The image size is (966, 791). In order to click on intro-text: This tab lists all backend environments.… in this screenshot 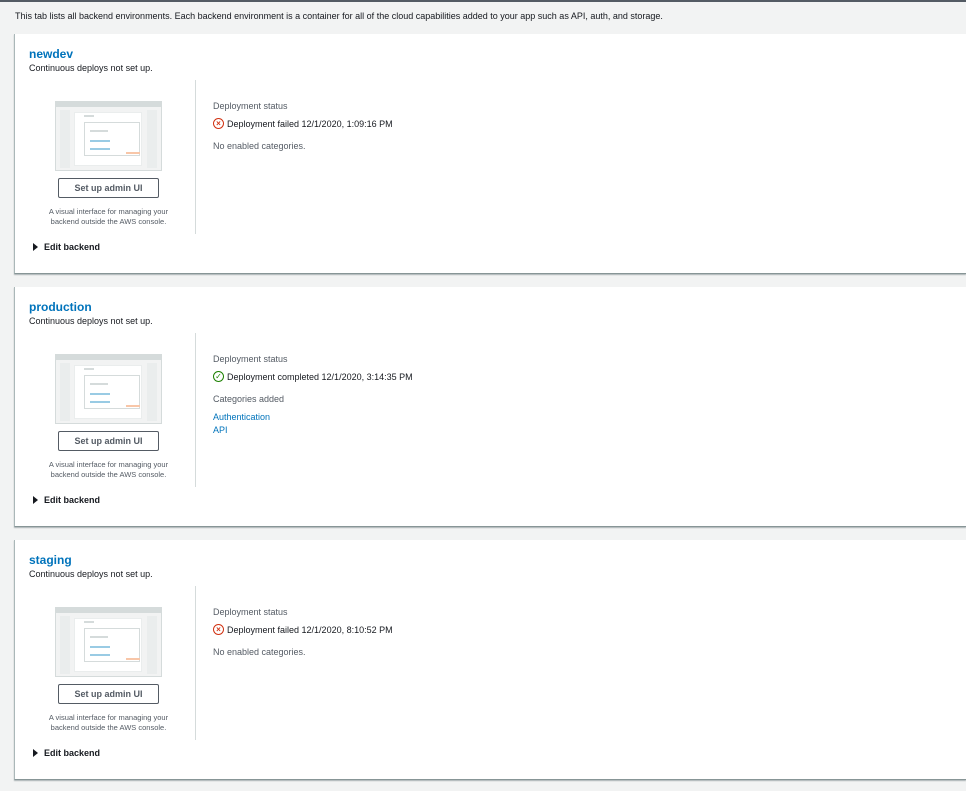, I will do `click(339, 16)`.